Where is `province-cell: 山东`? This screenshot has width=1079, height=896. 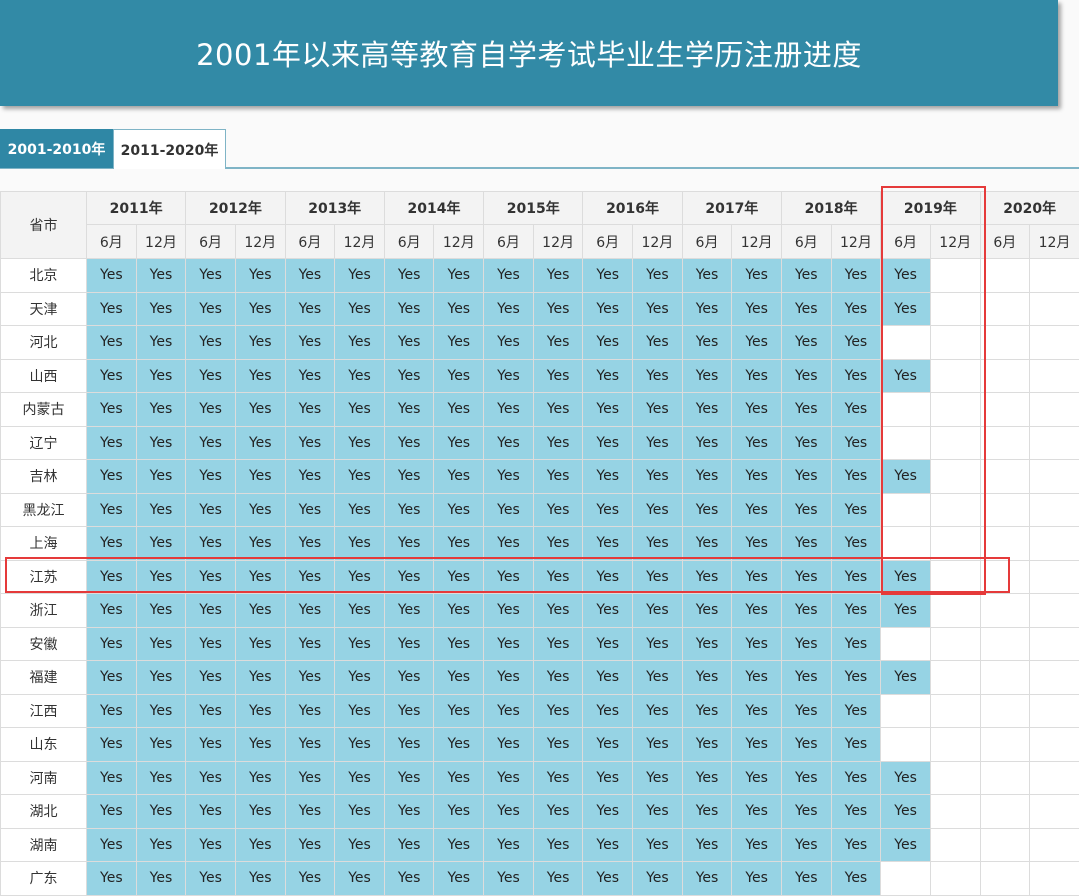
province-cell: 山东 is located at coordinates (44, 745).